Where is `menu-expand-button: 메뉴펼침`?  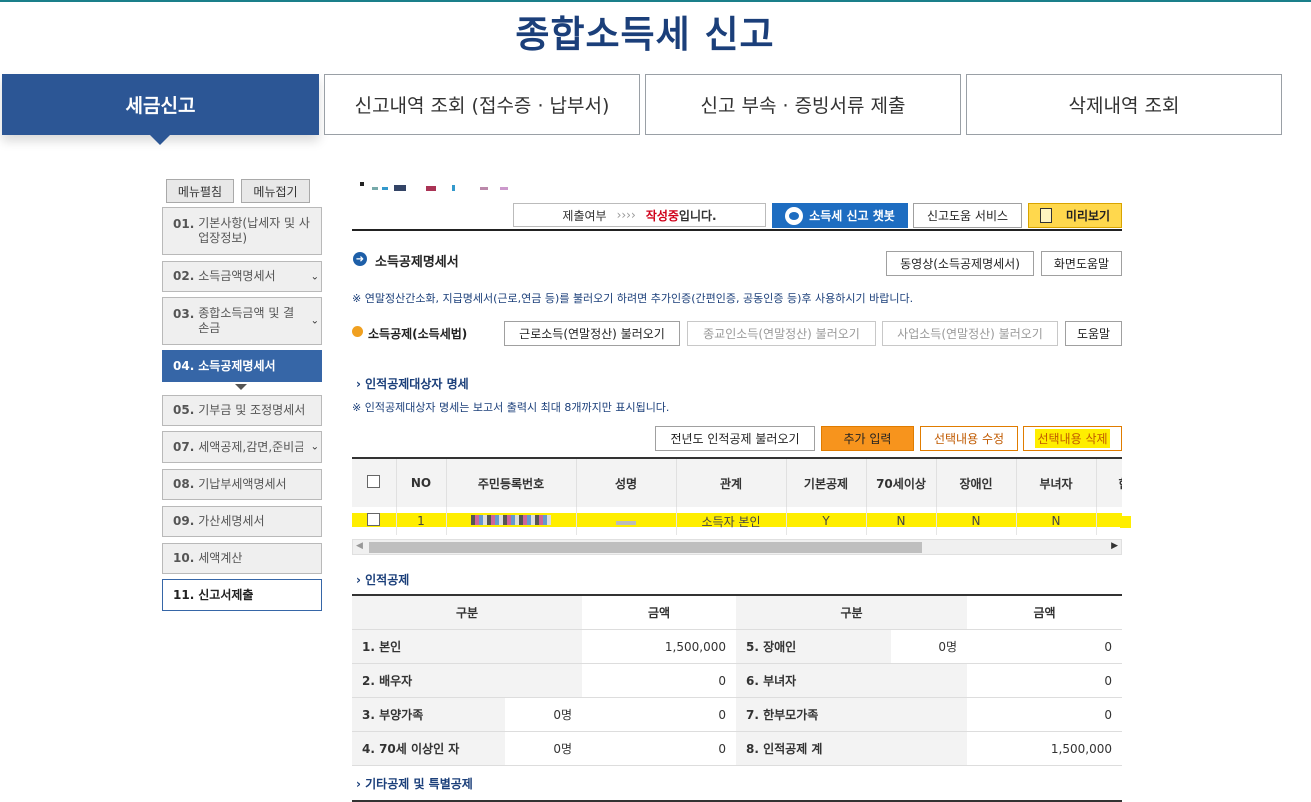
menu-expand-button: 메뉴펼침 is located at coordinates (200, 191).